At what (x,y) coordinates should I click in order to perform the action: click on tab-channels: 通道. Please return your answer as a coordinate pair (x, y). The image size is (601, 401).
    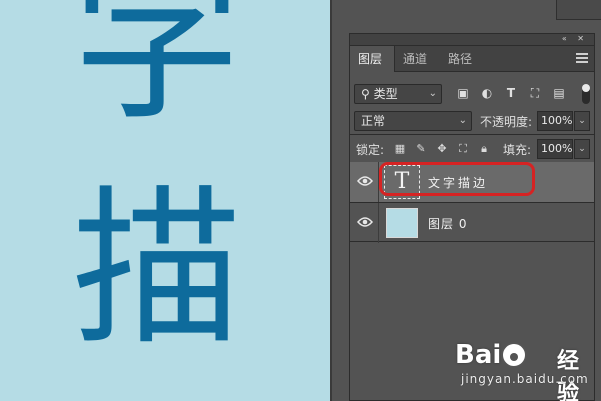
    Looking at the image, I should click on (417, 59).